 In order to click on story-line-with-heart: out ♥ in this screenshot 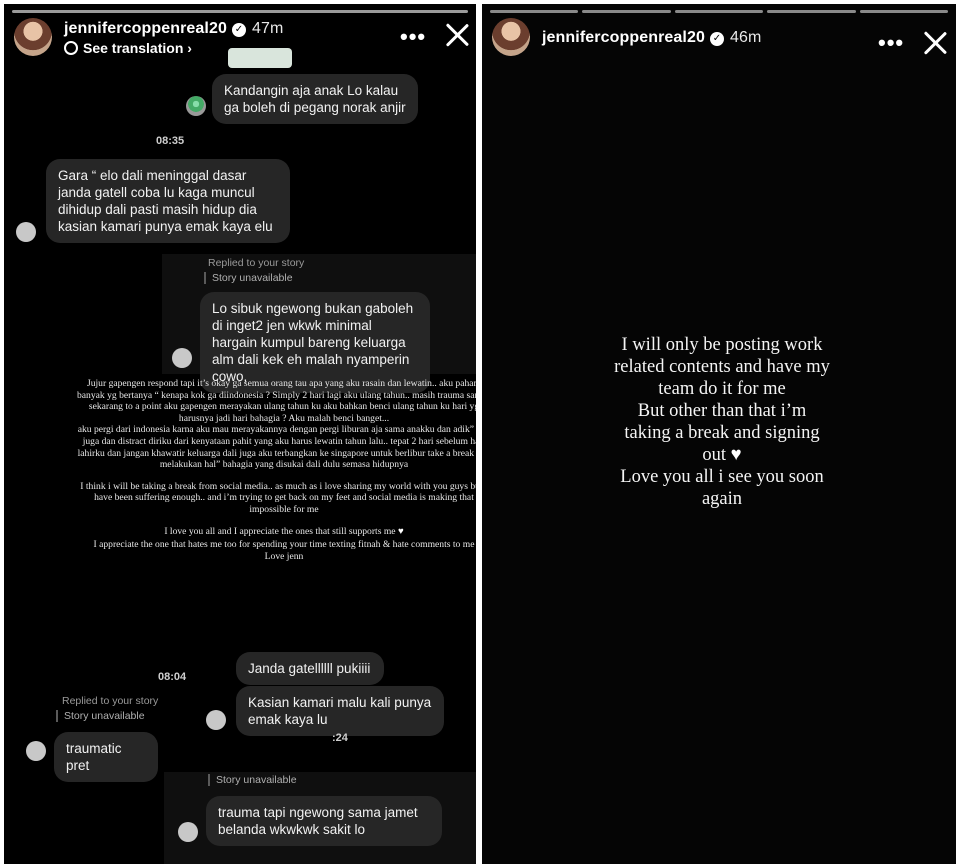, I will do `click(722, 455)`.